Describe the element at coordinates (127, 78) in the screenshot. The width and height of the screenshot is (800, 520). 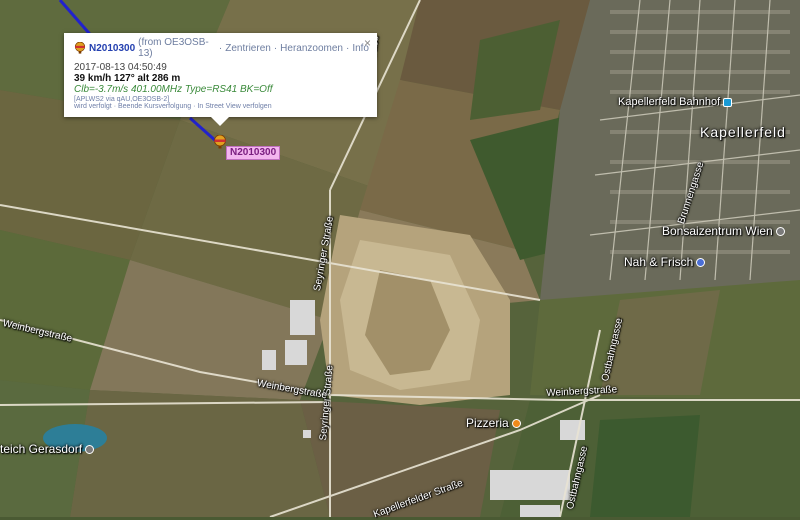
I see `speed-altitude: 39 km/h 127° alt 286 m` at that location.